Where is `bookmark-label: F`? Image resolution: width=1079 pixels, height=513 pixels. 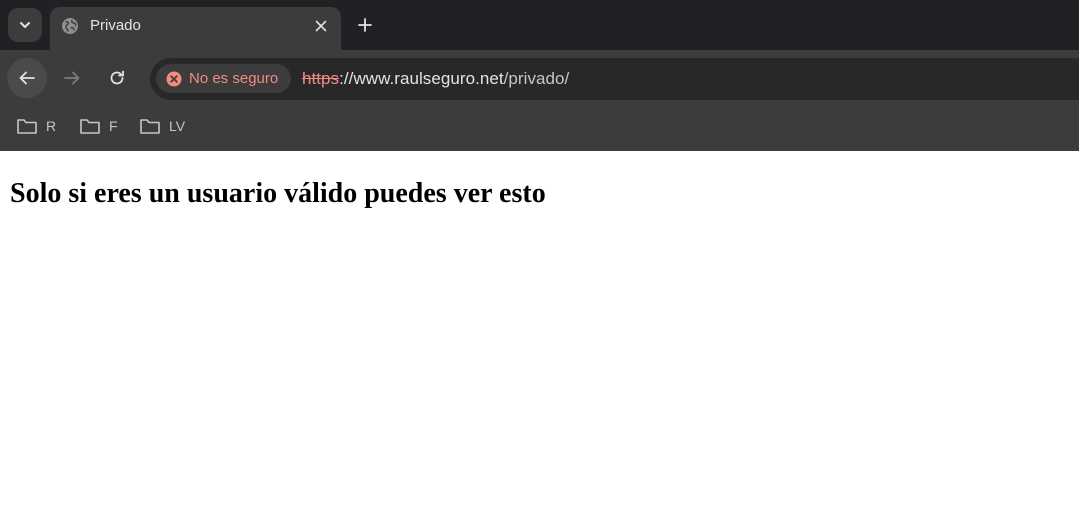 bookmark-label: F is located at coordinates (113, 126).